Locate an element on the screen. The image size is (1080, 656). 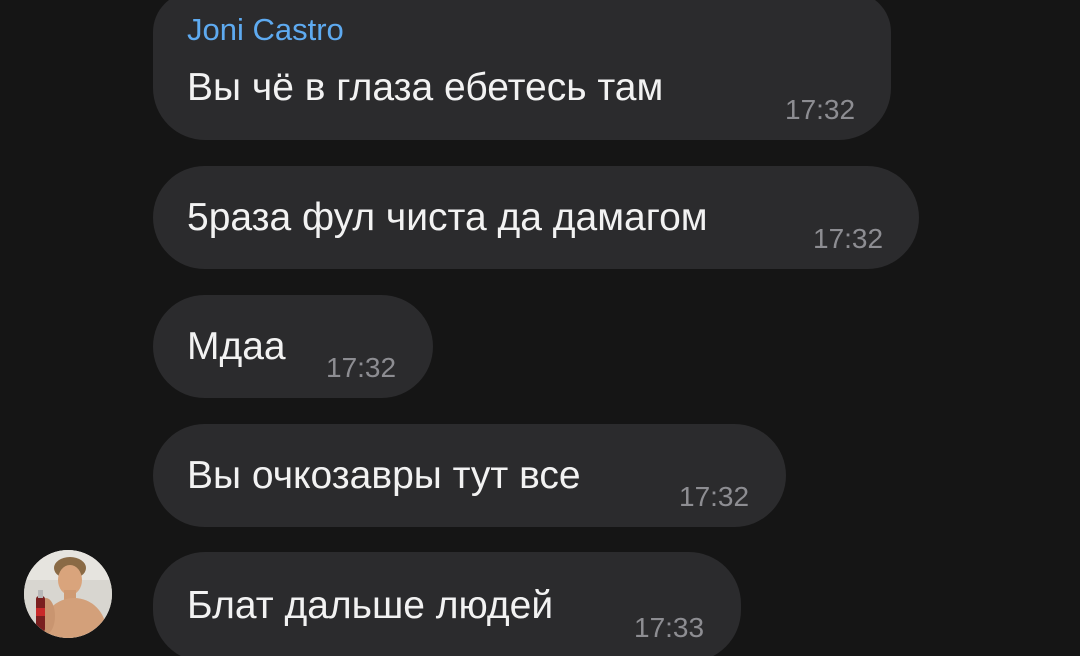
avatar-photo is located at coordinates (68, 594).